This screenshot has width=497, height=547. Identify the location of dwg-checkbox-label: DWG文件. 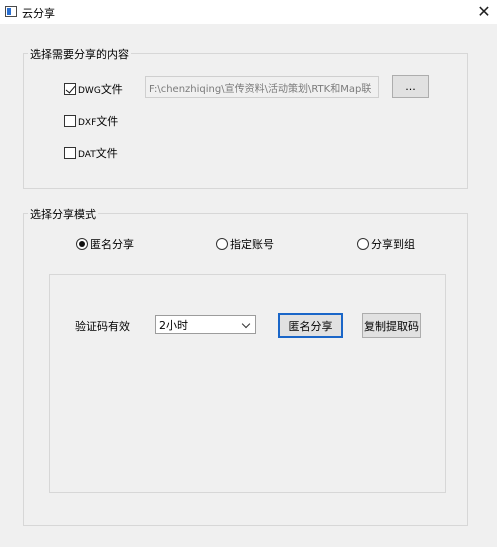
(100, 89).